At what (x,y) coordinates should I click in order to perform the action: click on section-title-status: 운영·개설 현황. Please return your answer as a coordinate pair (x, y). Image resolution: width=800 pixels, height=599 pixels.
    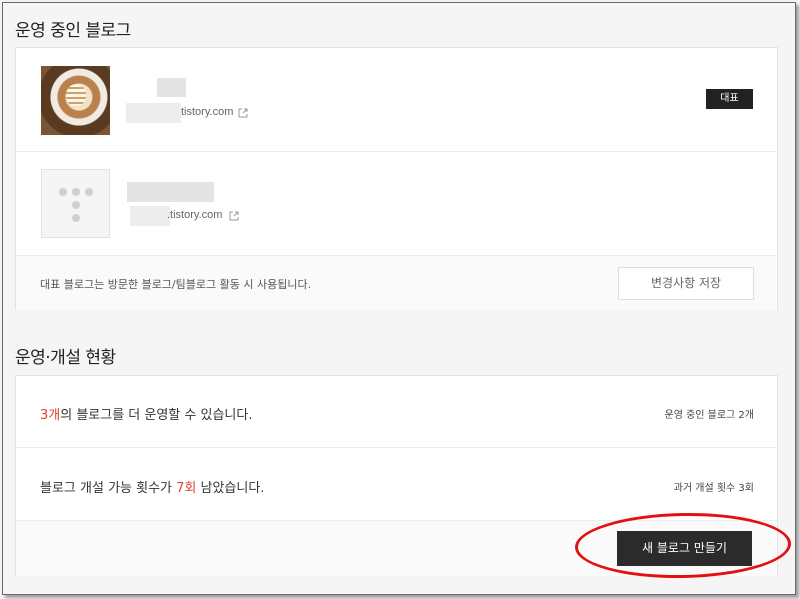
    Looking at the image, I should click on (65, 358).